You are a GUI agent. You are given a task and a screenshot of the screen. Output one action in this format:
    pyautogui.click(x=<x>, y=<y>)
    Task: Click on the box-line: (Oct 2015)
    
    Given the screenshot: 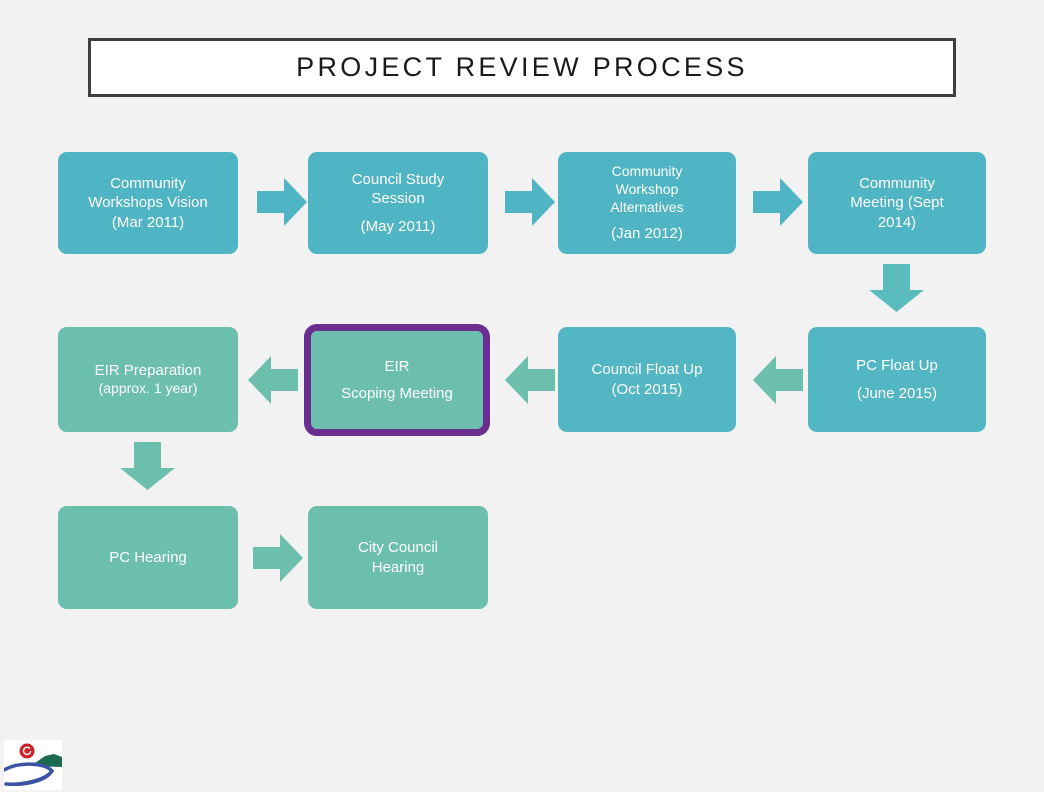 What is the action you would take?
    pyautogui.click(x=647, y=389)
    